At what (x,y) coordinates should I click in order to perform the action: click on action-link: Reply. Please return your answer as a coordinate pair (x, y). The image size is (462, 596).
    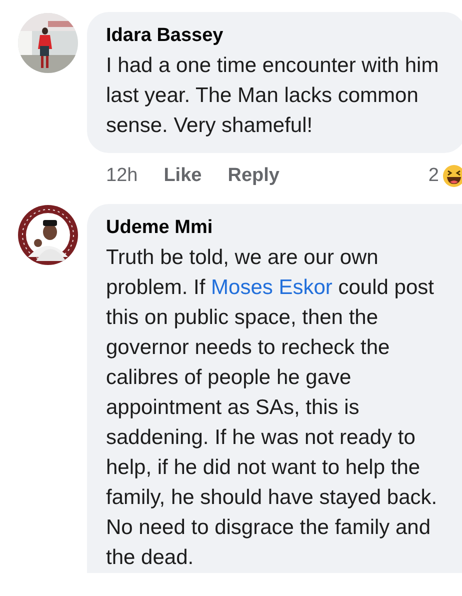
    Looking at the image, I should click on (254, 176).